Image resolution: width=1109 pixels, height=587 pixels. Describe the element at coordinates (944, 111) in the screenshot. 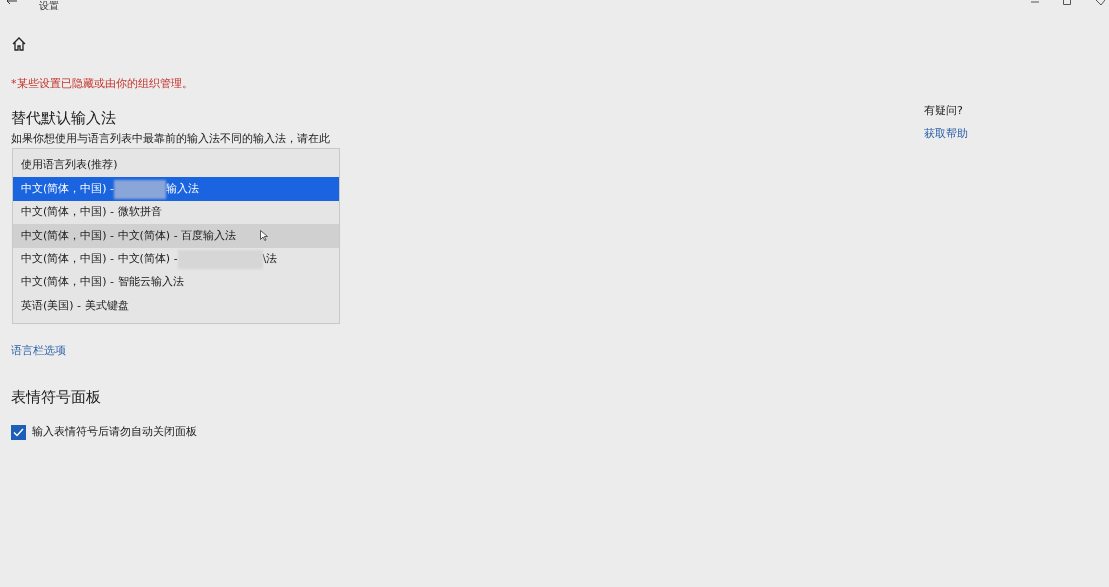

I see `help-question: 有疑问?` at that location.